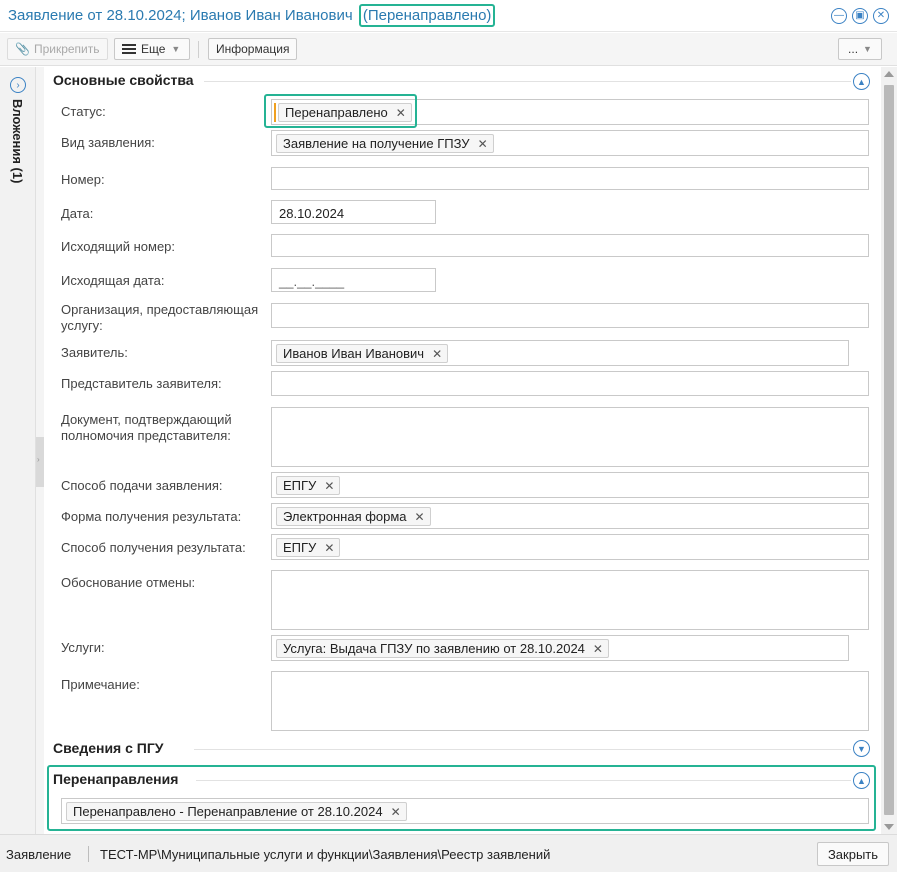 The height and width of the screenshot is (872, 897). Describe the element at coordinates (83, 111) in the screenshot. I see `status-label: Статус:` at that location.